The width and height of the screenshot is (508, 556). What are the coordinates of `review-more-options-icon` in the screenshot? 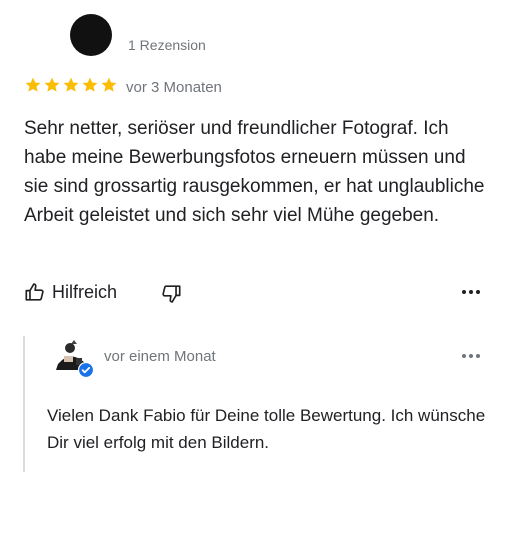 It's located at (471, 292).